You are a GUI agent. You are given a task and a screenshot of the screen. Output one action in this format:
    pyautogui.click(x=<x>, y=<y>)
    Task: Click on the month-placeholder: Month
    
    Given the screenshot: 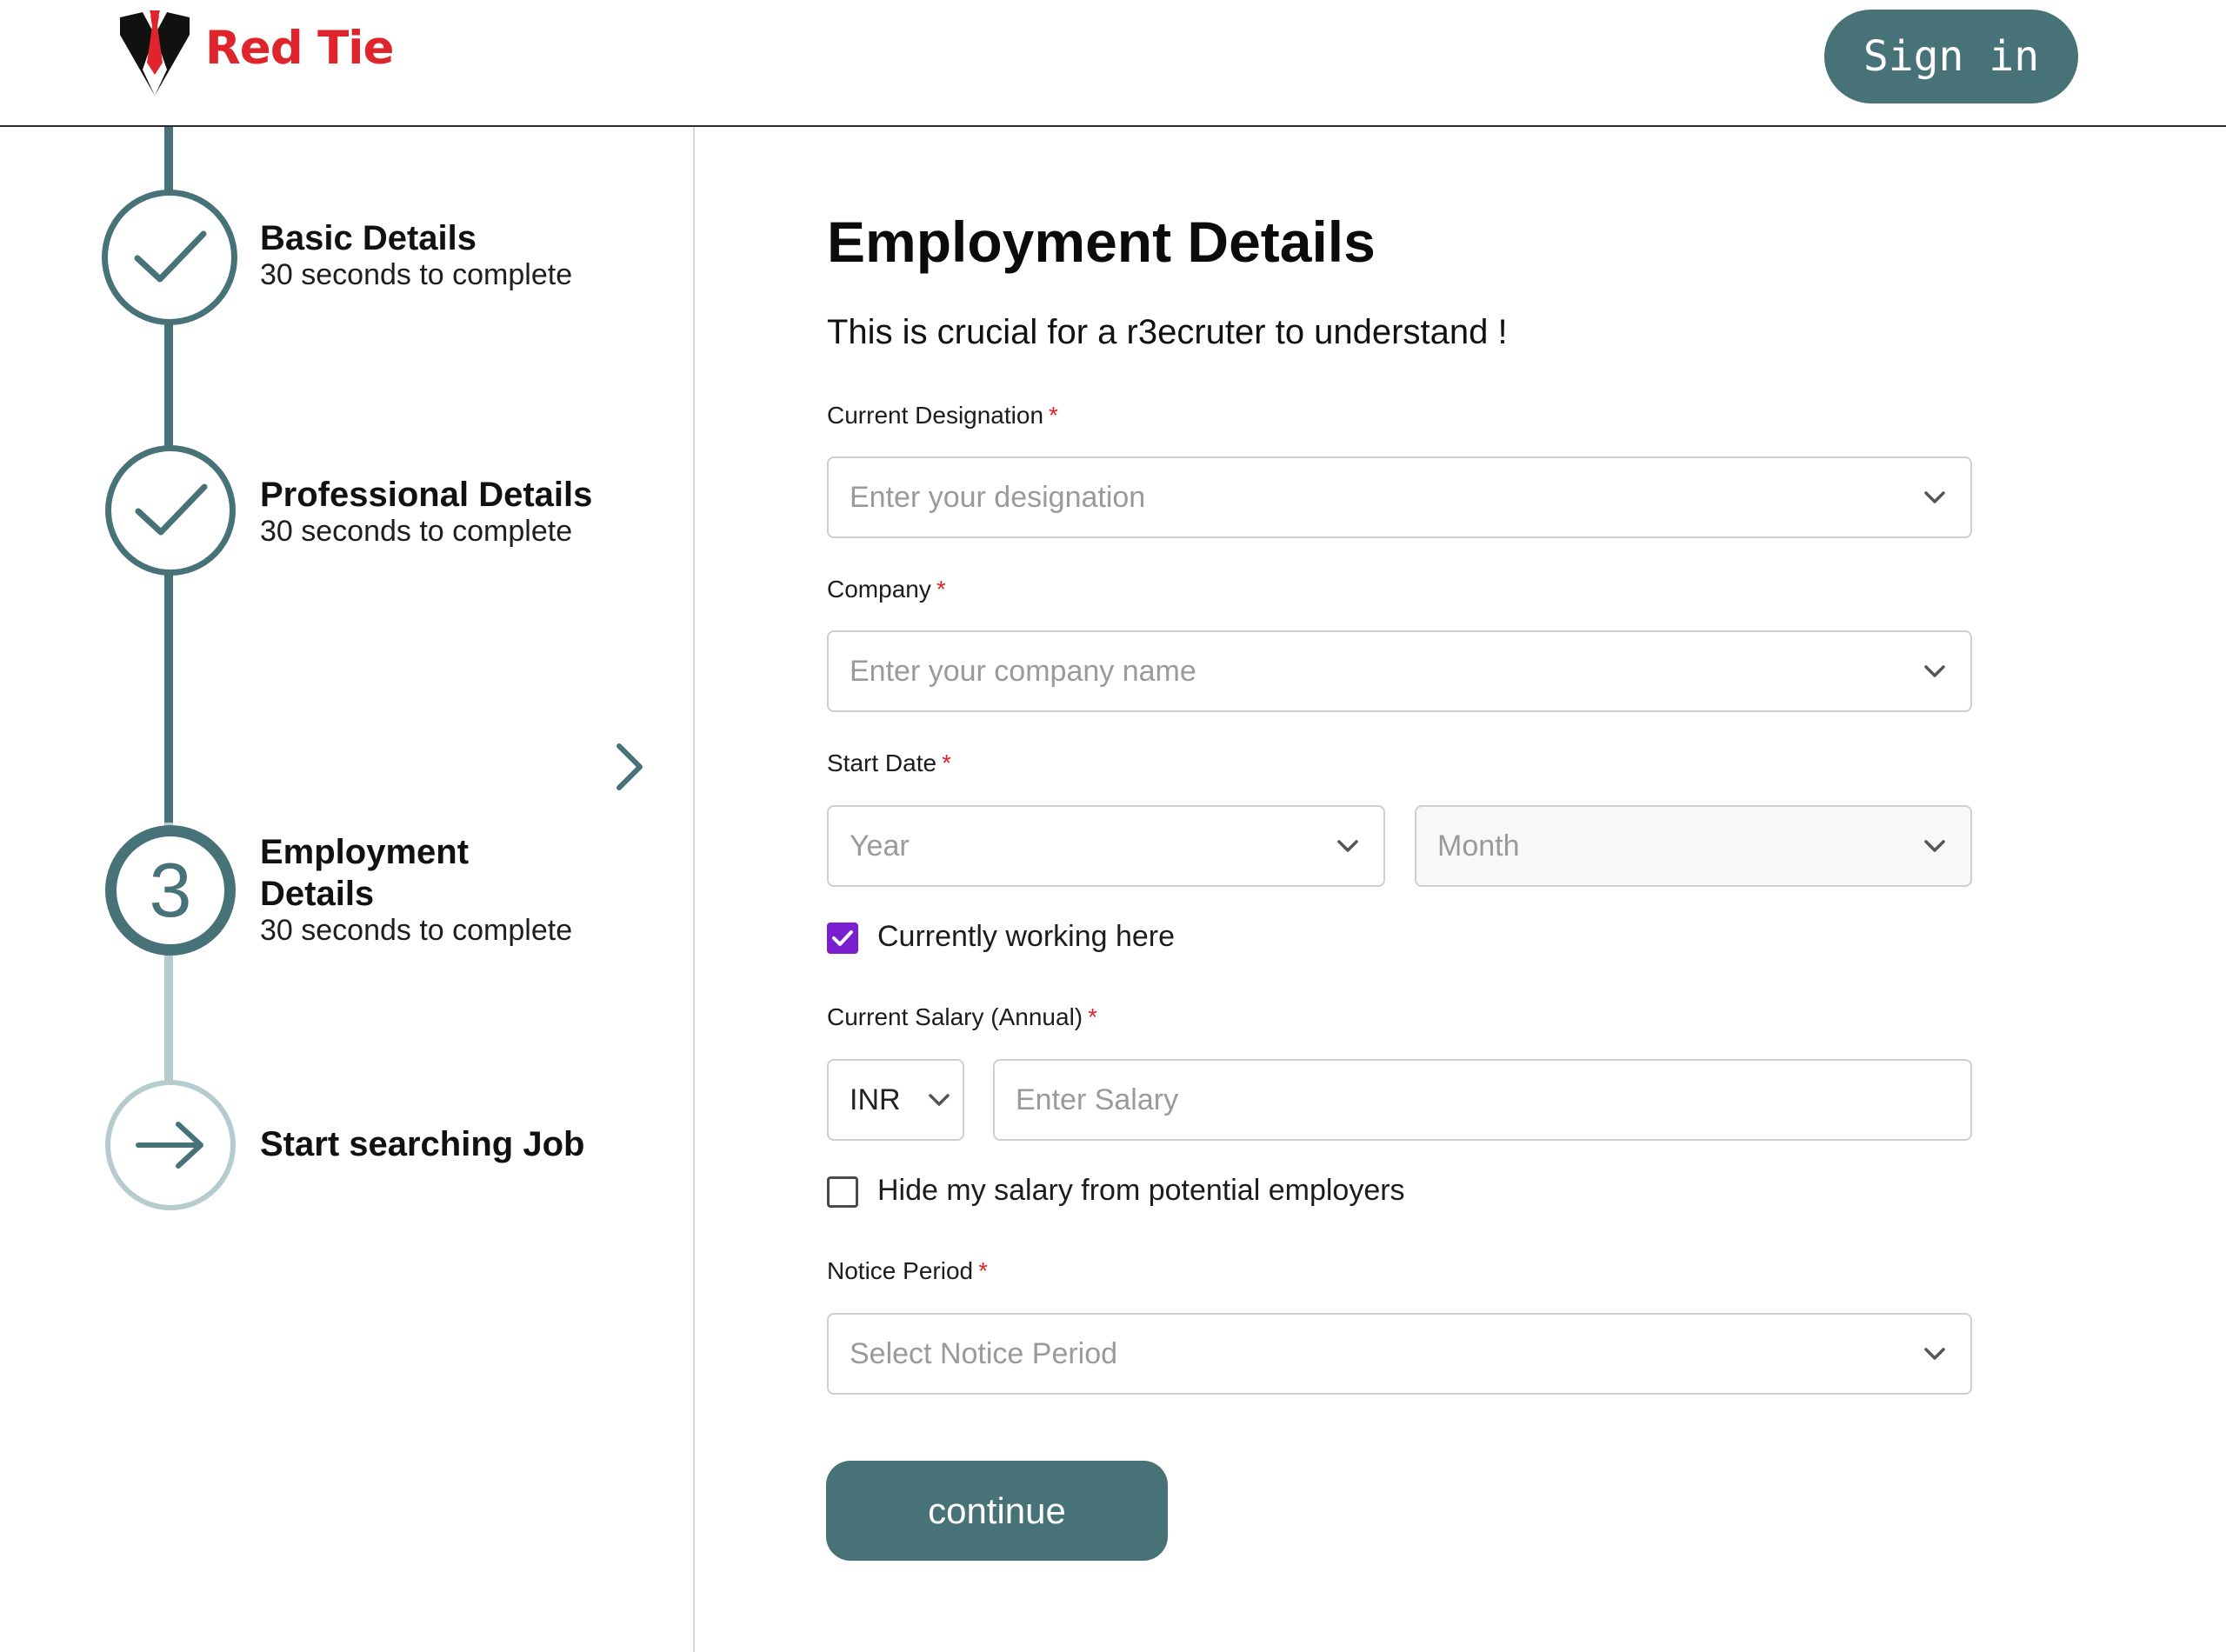 What is the action you would take?
    pyautogui.click(x=1478, y=846)
    